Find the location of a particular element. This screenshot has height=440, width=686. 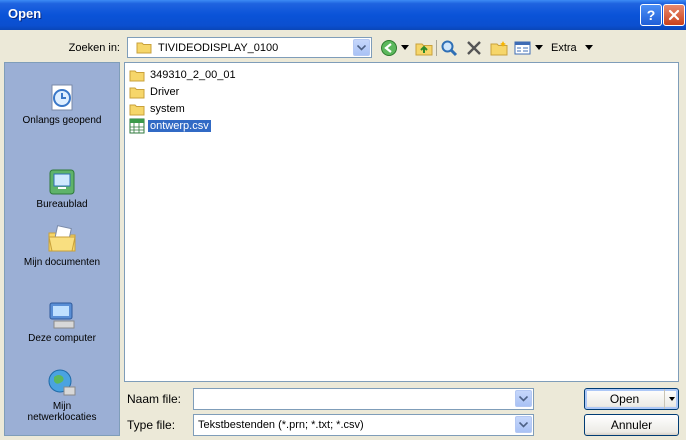

search-web-button is located at coordinates (449, 48).